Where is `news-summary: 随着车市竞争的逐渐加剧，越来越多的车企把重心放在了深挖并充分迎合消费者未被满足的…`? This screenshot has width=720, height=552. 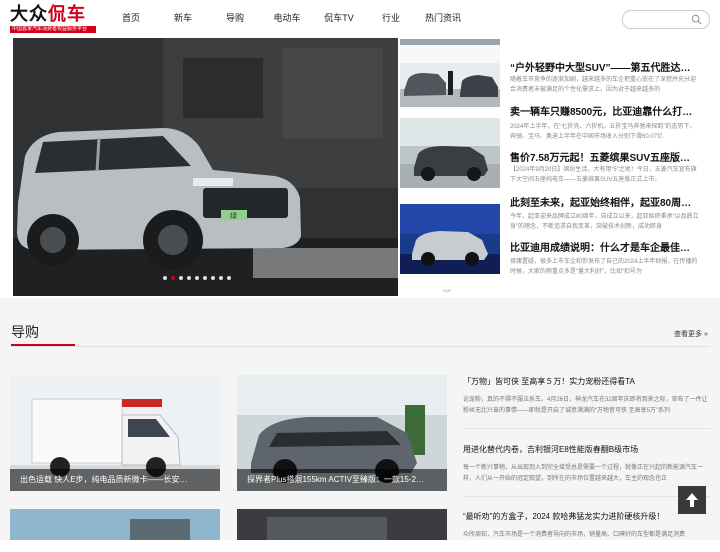
news-summary: 随着车市竞争的逐渐加剧，越来越多的车企把重心放在了深挖并充分迎合消费者未被满足的… is located at coordinates (603, 85).